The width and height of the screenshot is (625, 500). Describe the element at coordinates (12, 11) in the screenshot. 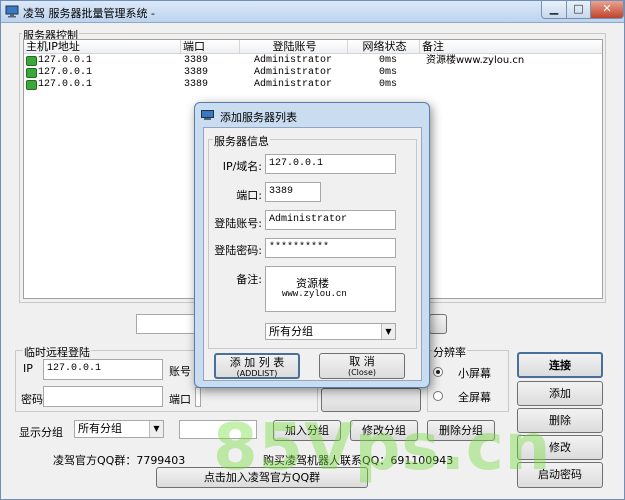

I see `app-monitor-icon` at that location.